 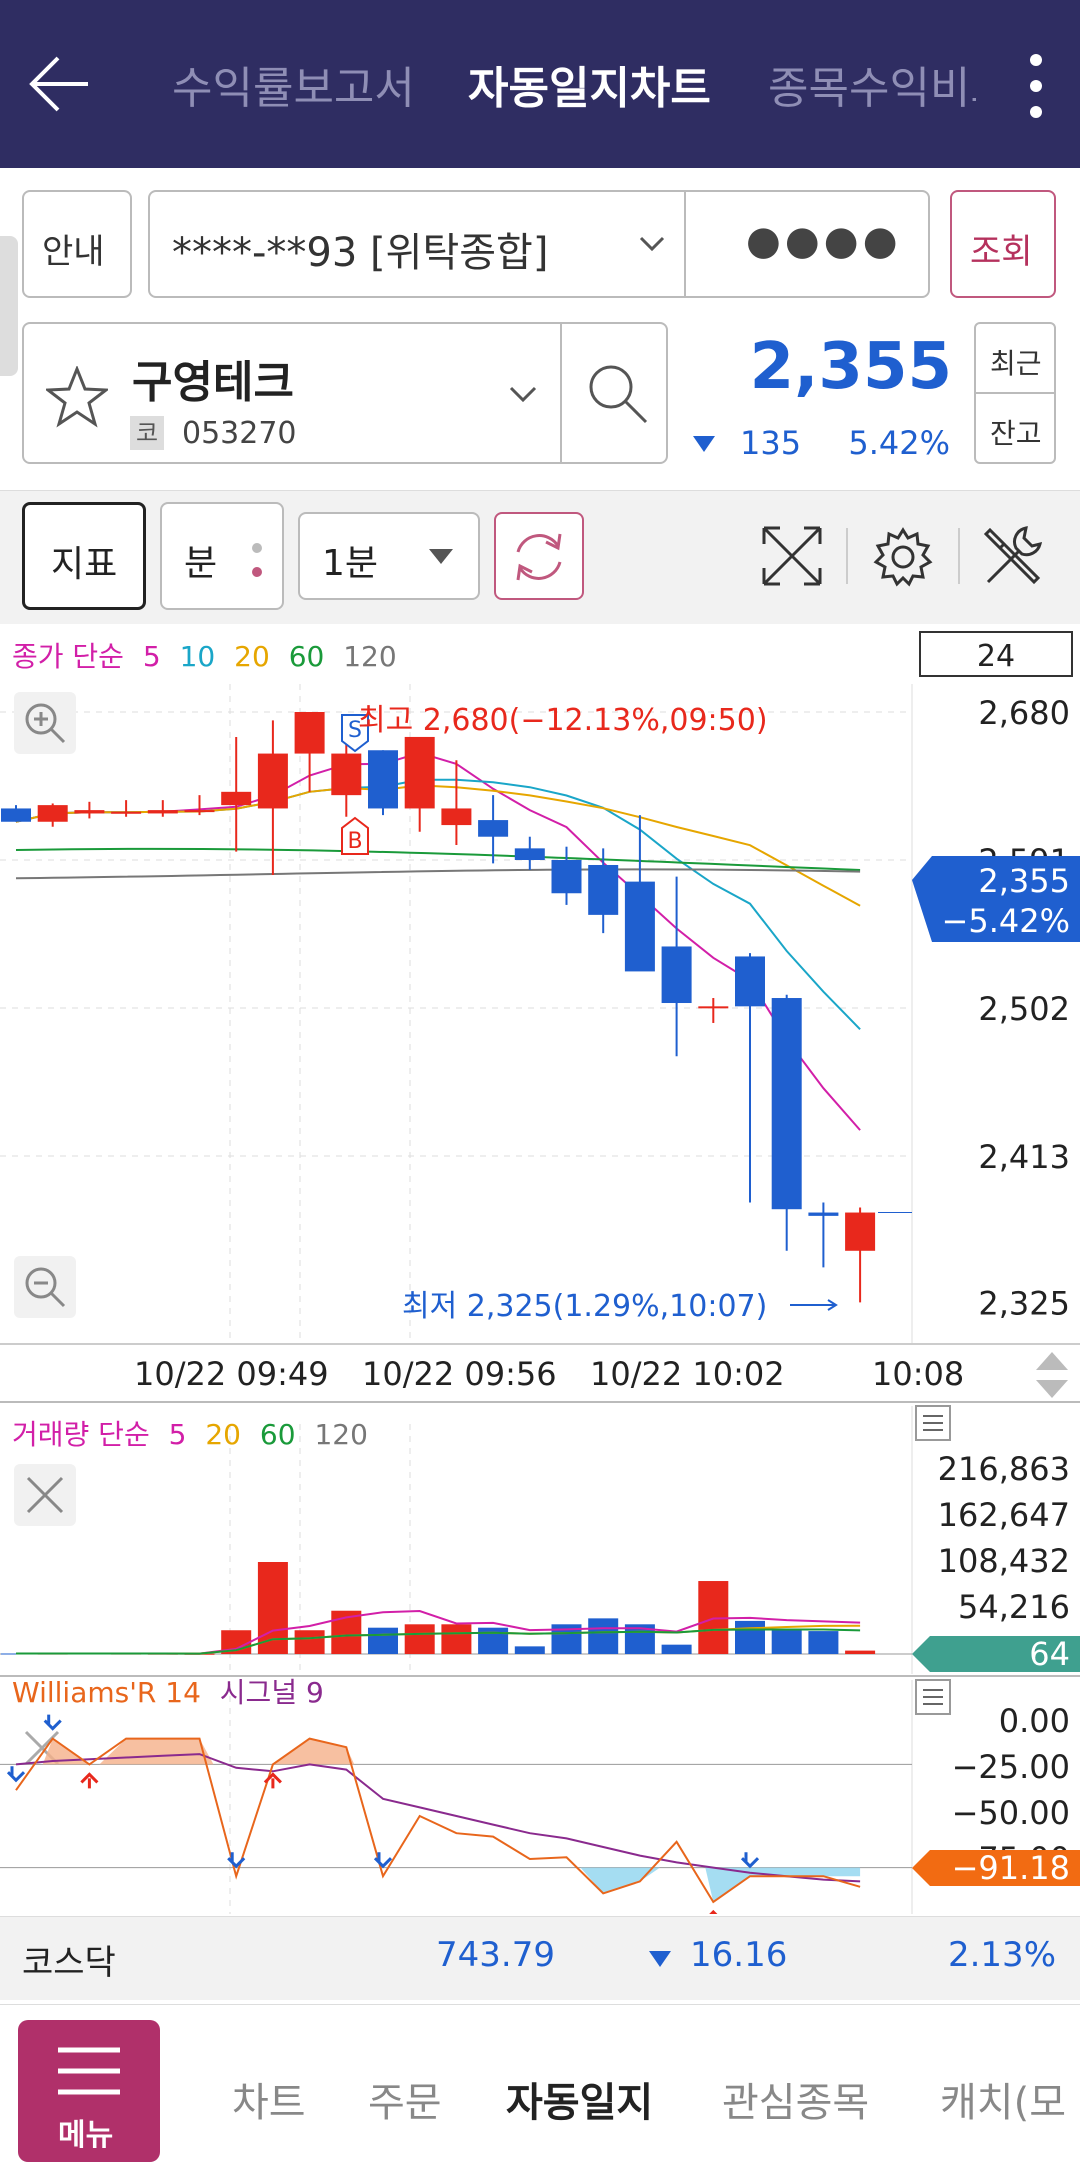 I want to click on nav-catch: 캐치(모, so click(x=1003, y=2098).